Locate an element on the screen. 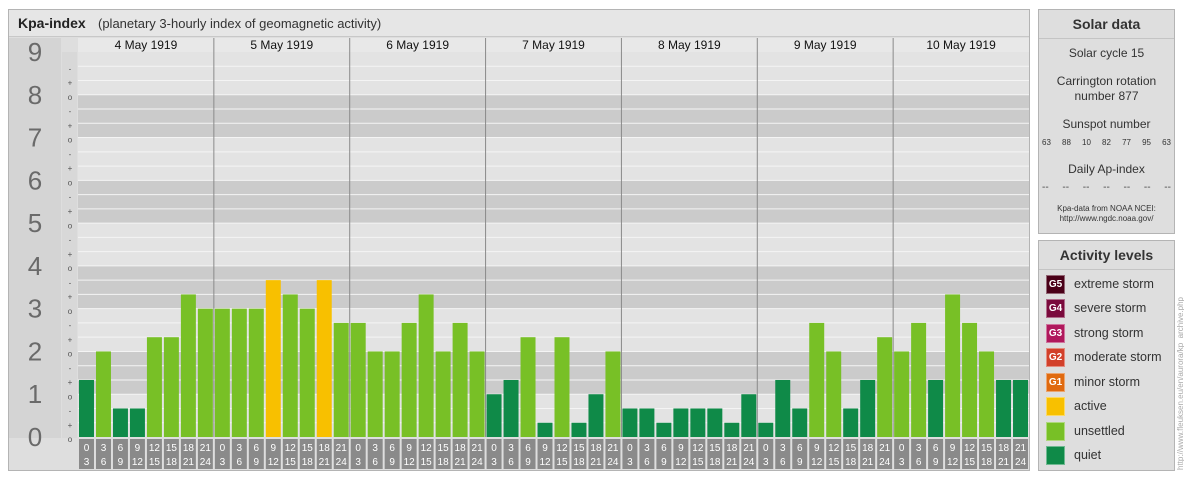  y-tick-label: 8 is located at coordinates (35, 95).